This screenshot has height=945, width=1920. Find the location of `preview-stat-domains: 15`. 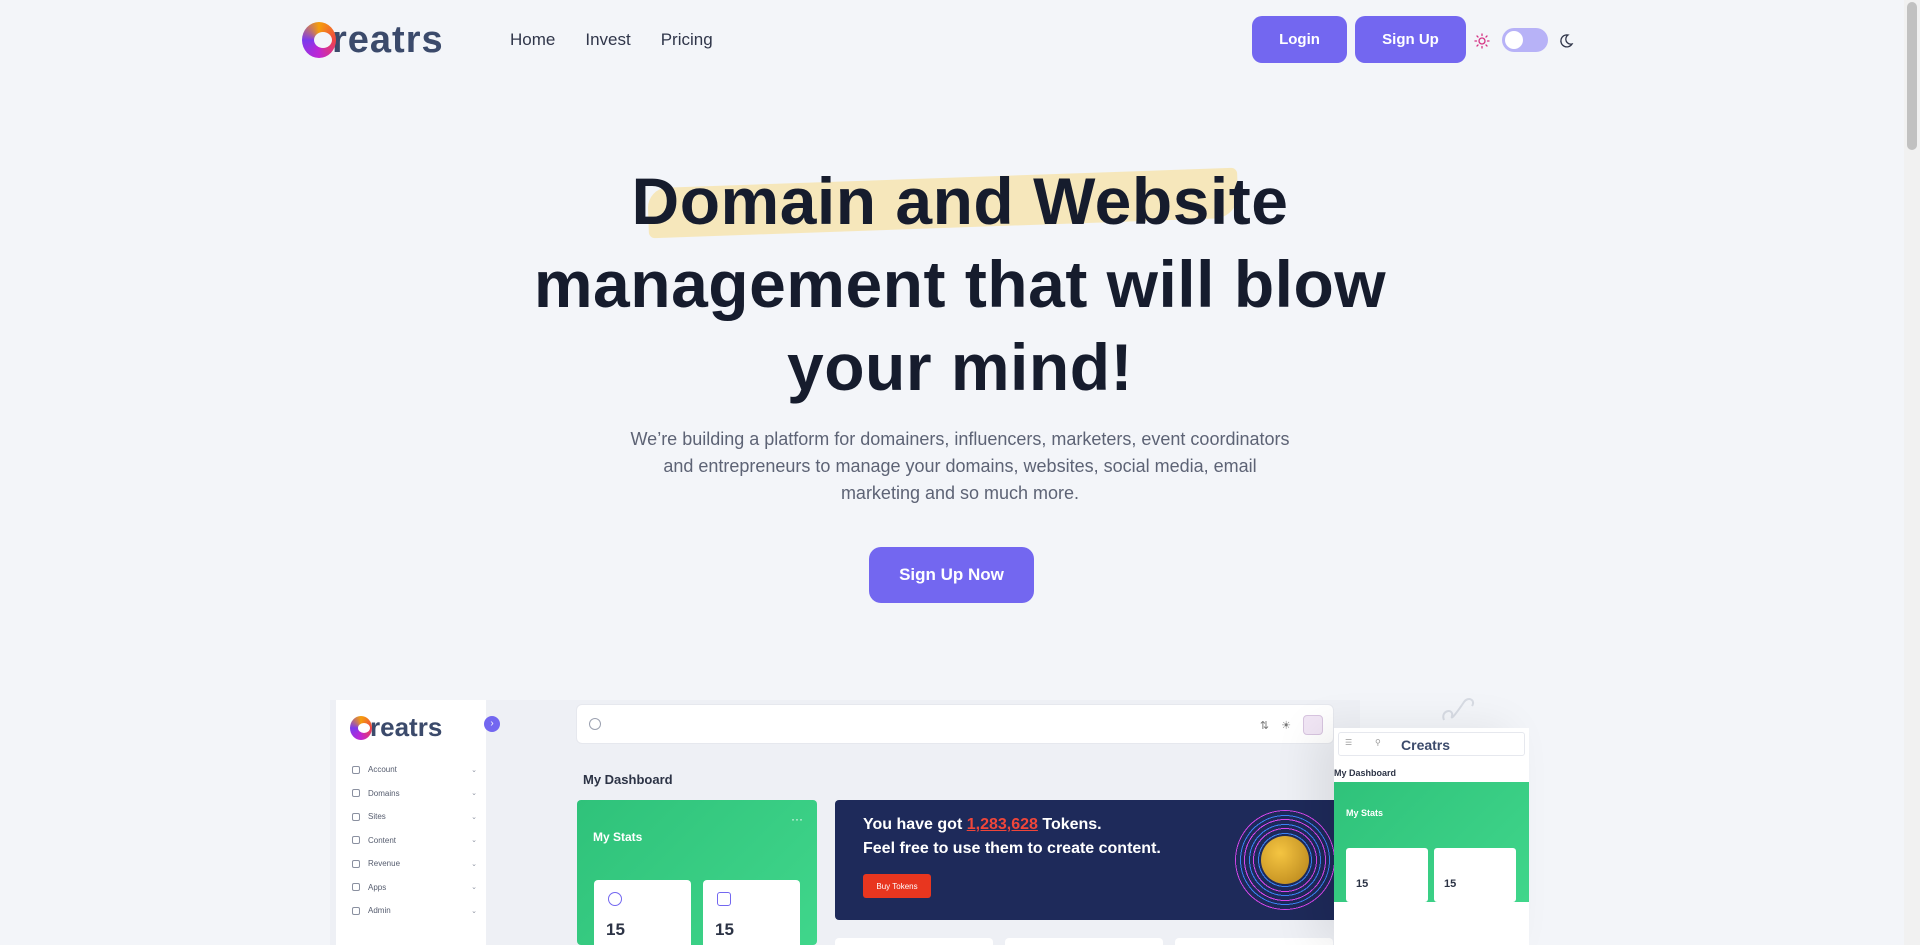

preview-stat-domains: 15 is located at coordinates (642, 912).